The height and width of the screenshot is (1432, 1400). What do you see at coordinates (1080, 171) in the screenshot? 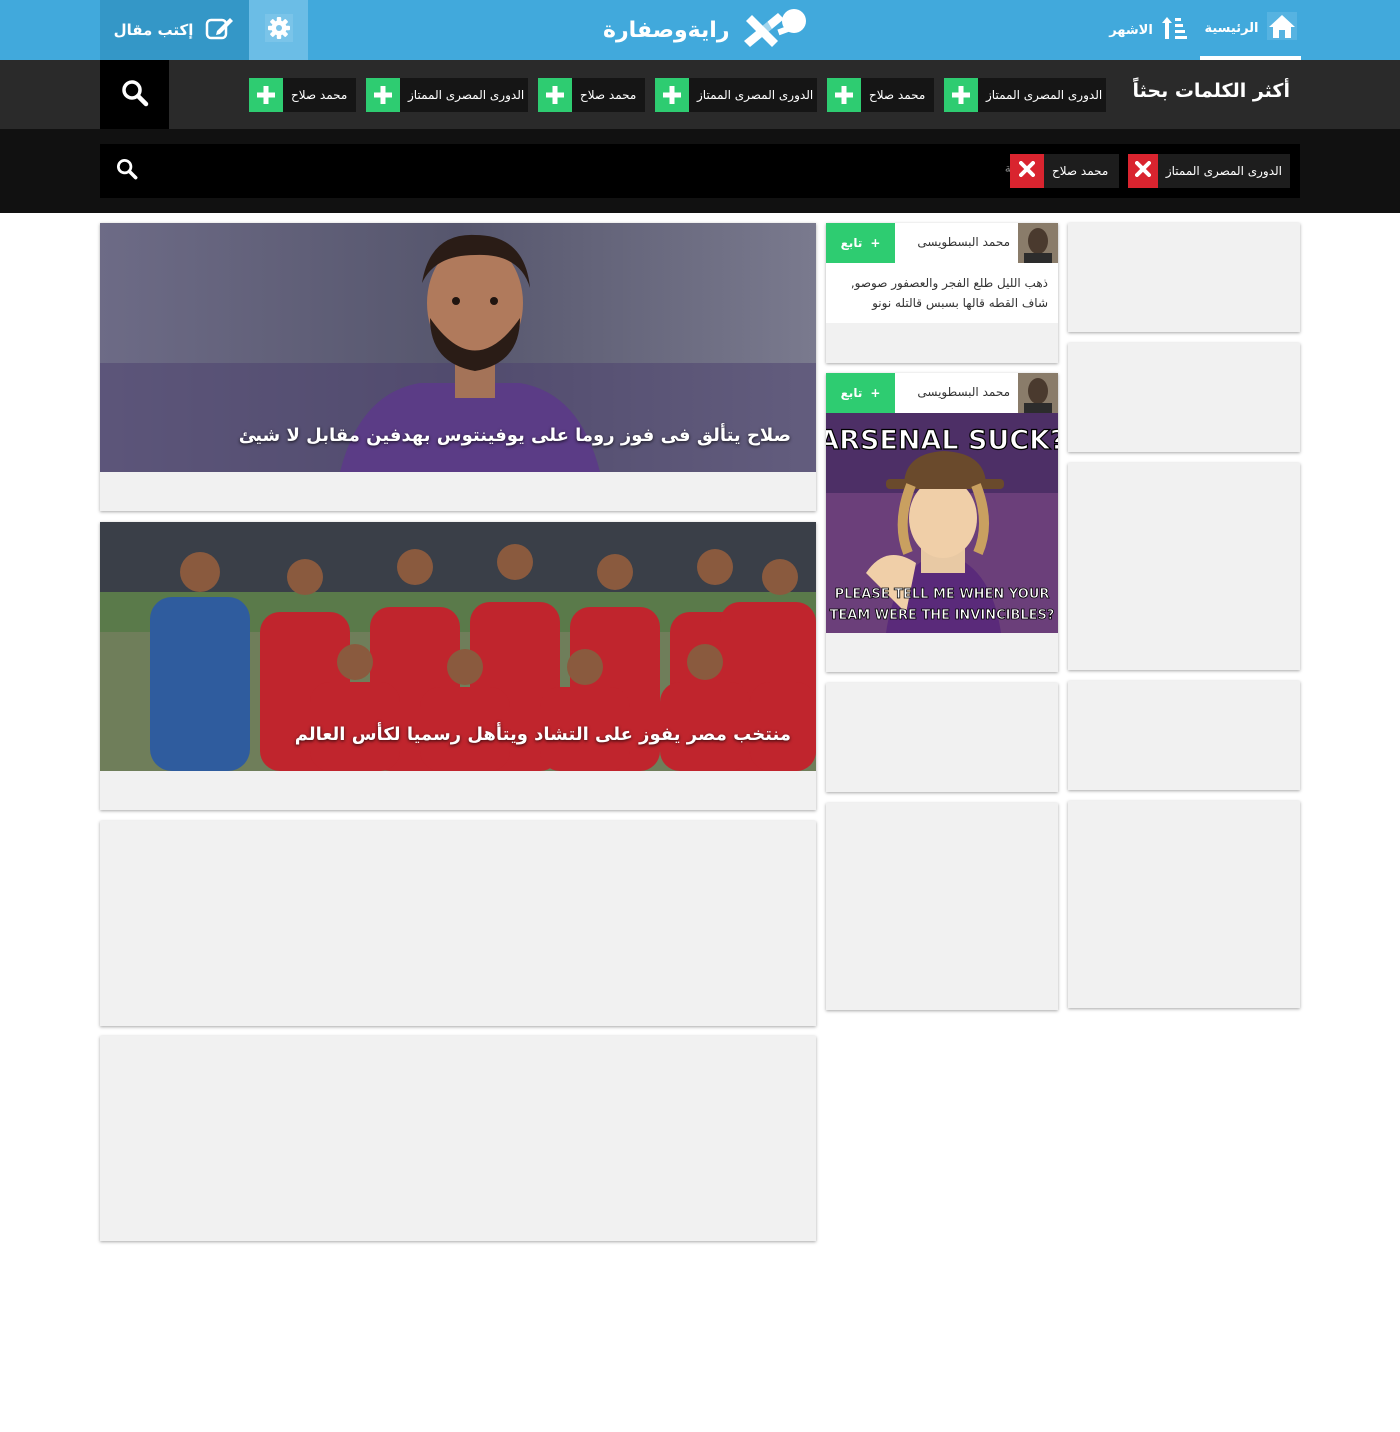
I see `active-keyword-label: محمد صلاح` at bounding box center [1080, 171].